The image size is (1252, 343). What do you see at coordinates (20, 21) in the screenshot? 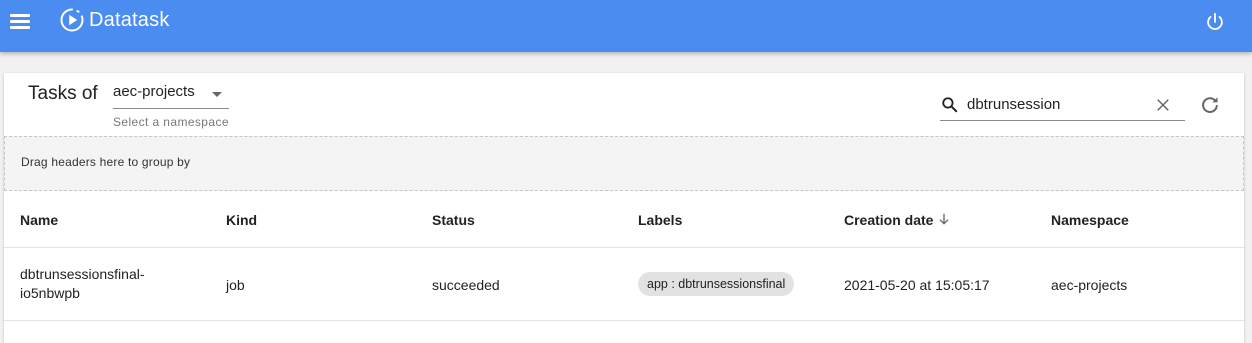
I see `menu-icon` at bounding box center [20, 21].